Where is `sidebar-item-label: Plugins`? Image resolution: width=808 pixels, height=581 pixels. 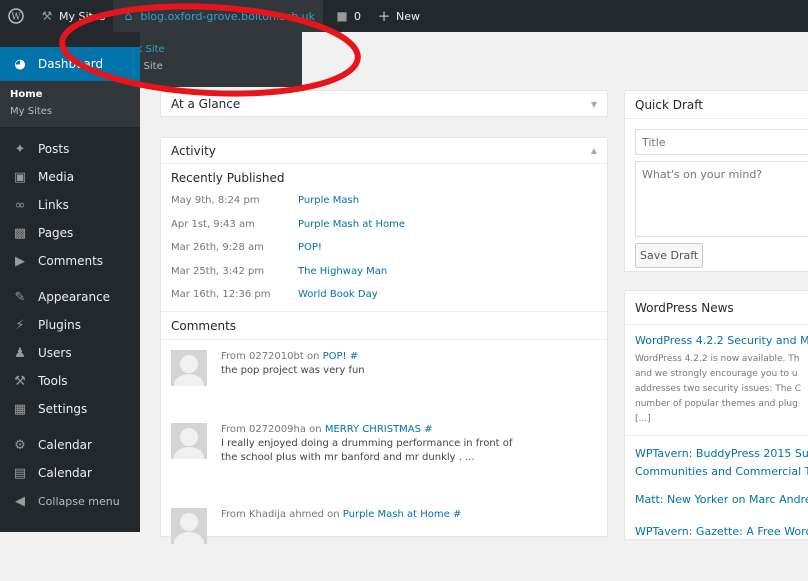 sidebar-item-label: Plugins is located at coordinates (59, 325).